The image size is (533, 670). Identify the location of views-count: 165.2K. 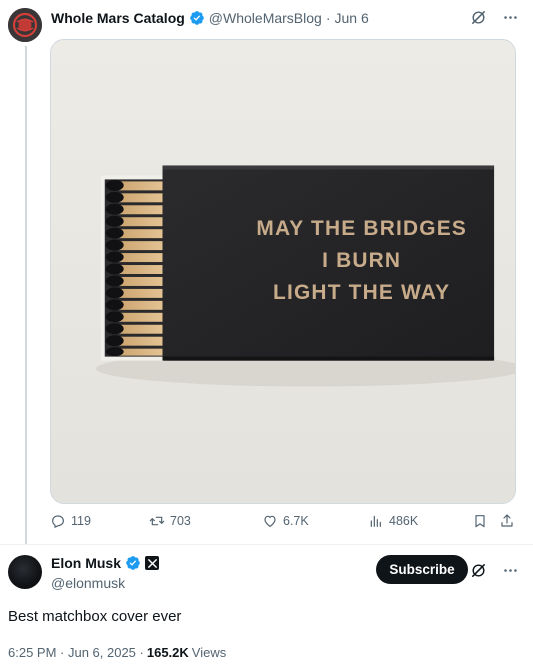
(167, 652).